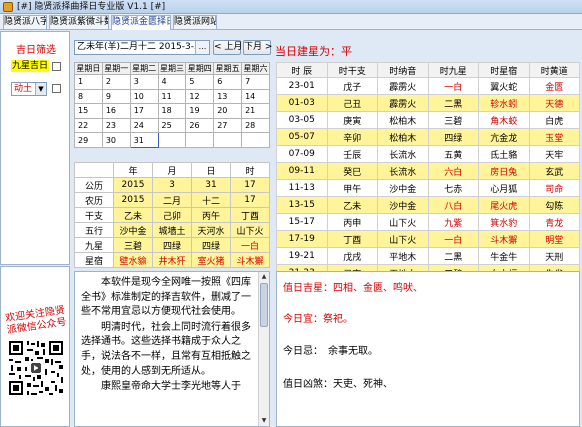  I want to click on hour-cell: 尾火虎, so click(504, 205).